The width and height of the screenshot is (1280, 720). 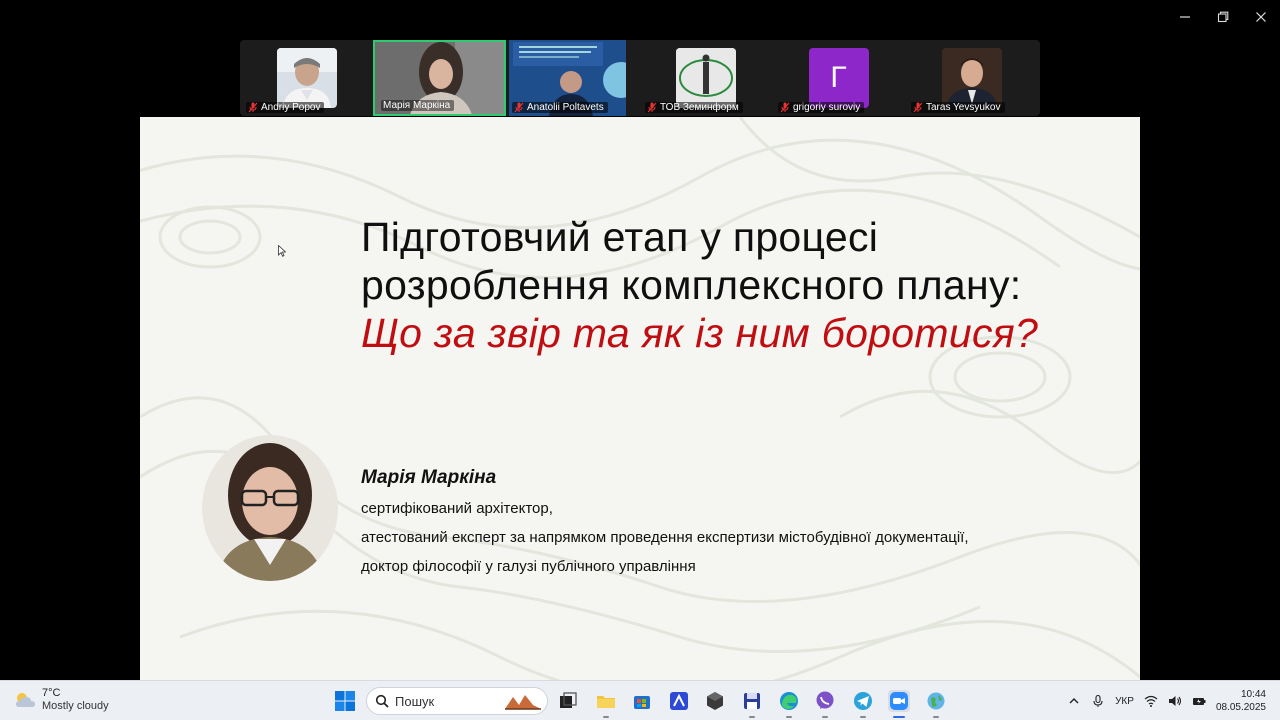 I want to click on app-icon, so click(x=679, y=701).